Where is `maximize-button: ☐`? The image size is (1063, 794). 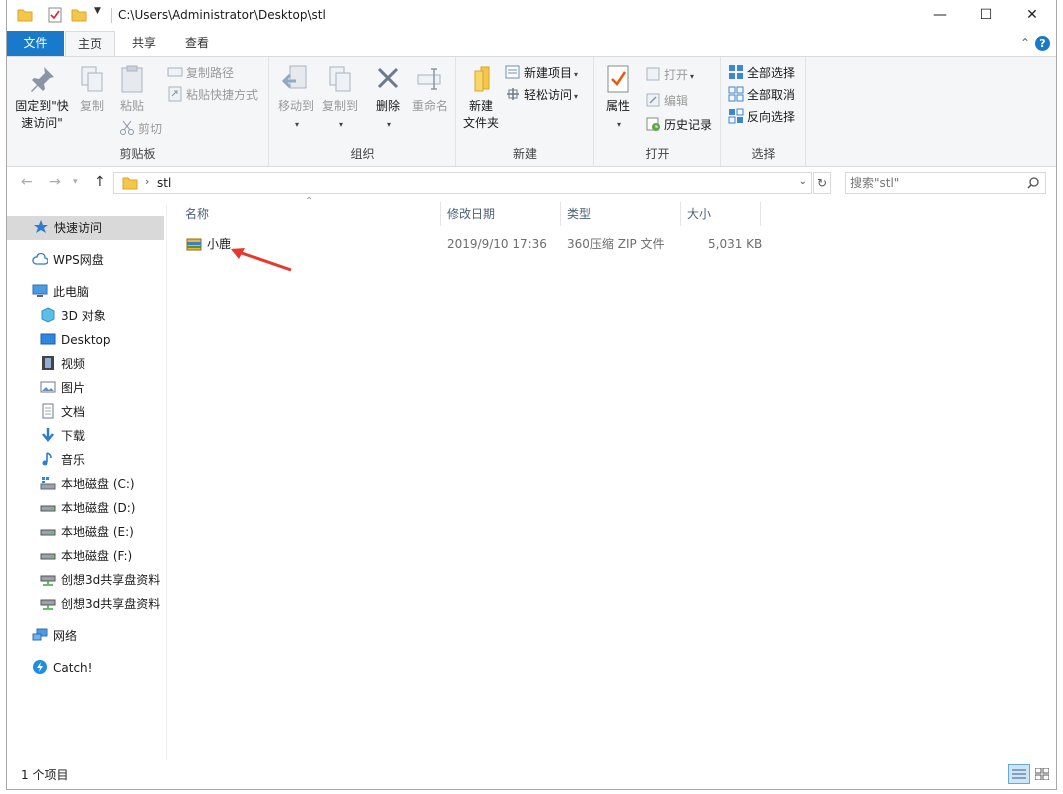 maximize-button: ☐ is located at coordinates (986, 15).